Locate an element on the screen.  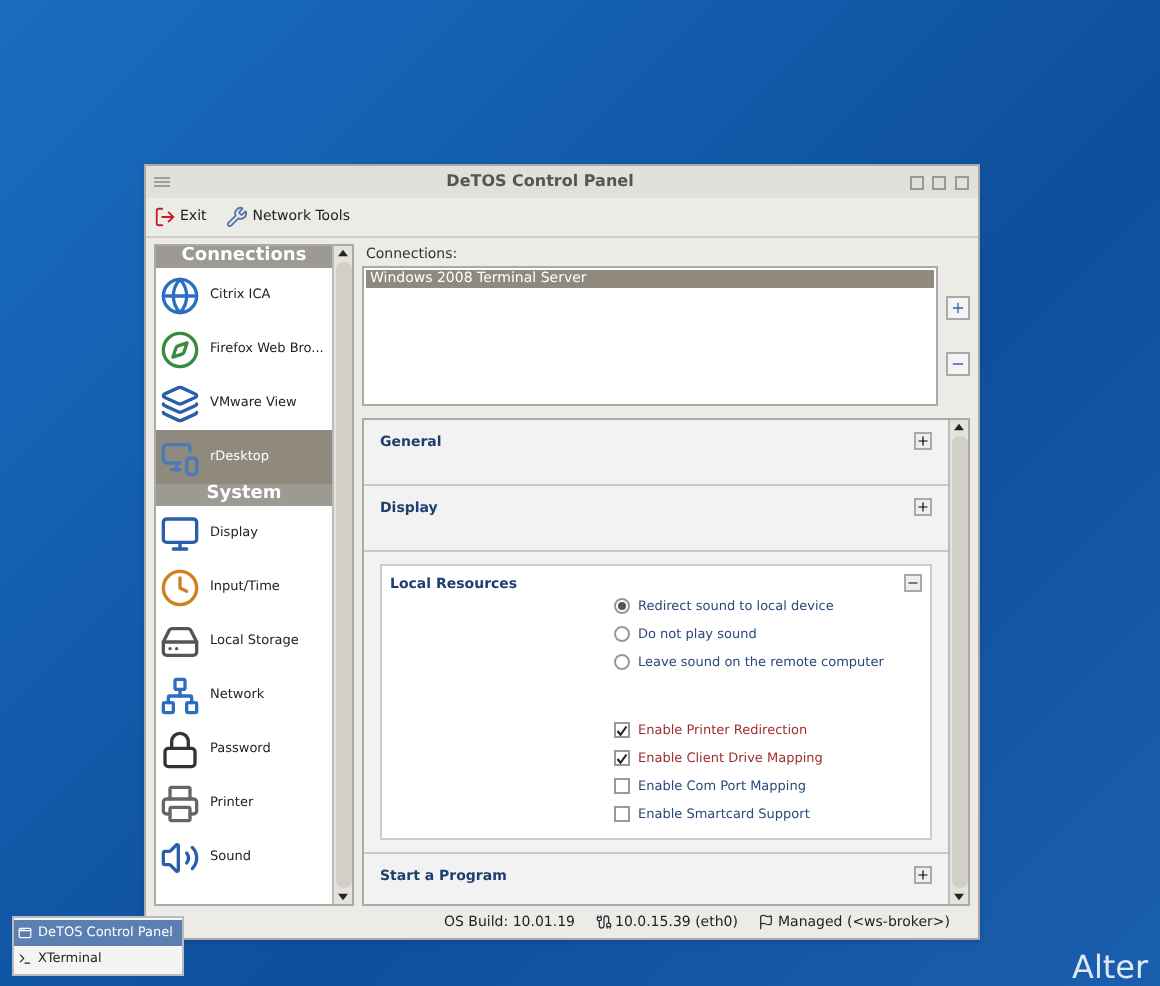
flag-icon is located at coordinates (765, 922).